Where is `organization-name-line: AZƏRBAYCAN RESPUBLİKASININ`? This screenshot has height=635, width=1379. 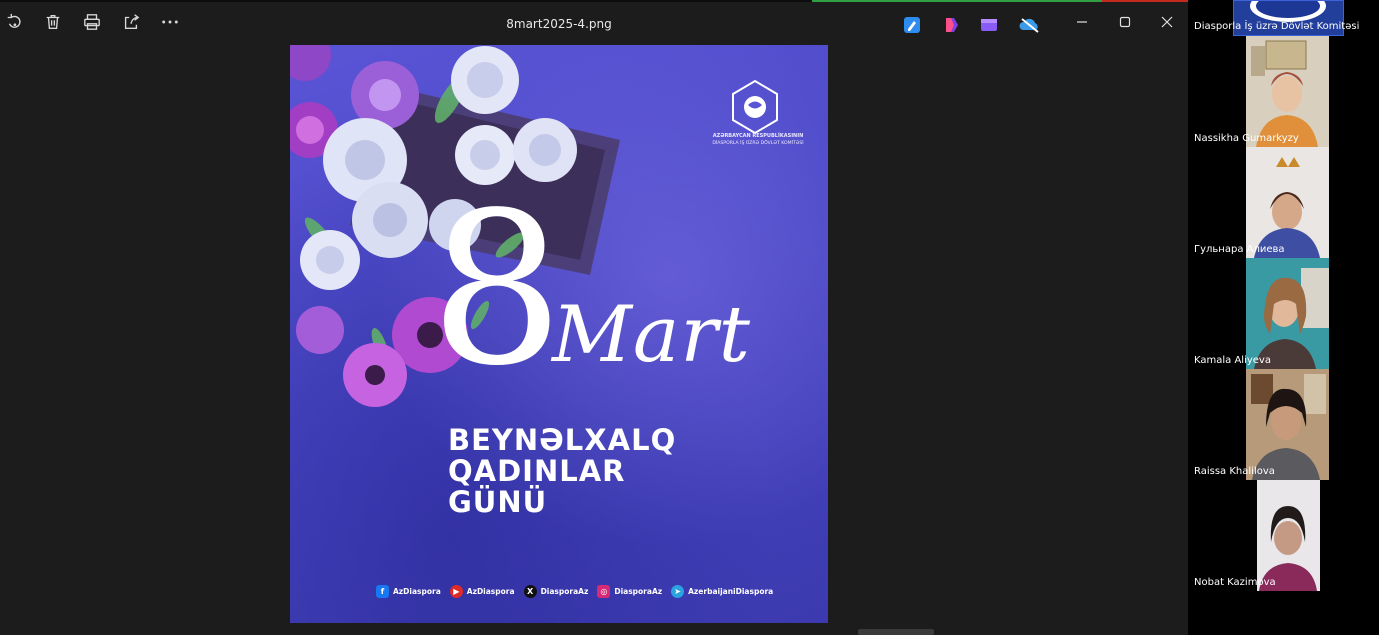
organization-name-line: AZƏRBAYCAN RESPUBLİKASININ is located at coordinates (758, 136).